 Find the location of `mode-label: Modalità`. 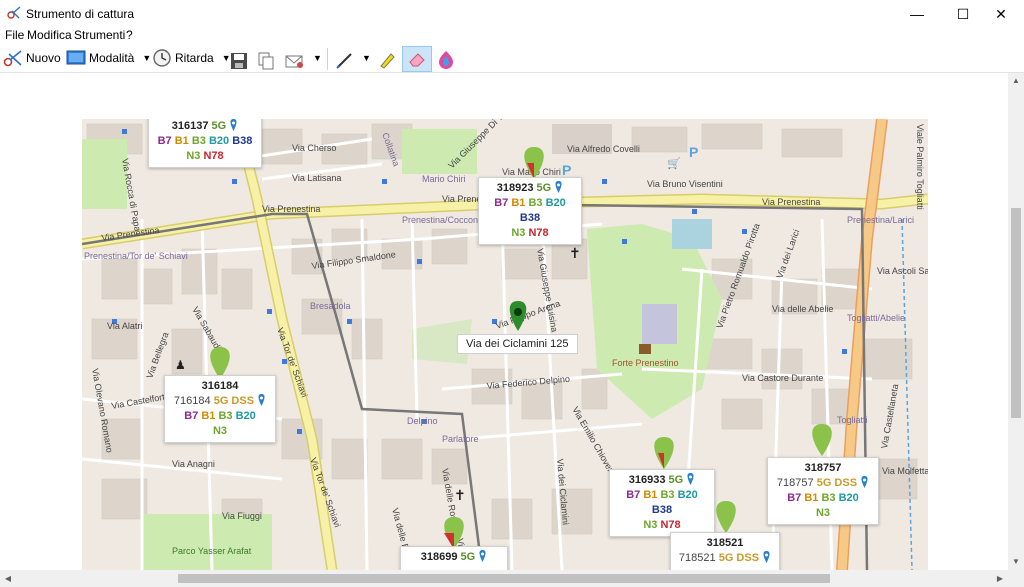

mode-label: Modalità is located at coordinates (112, 58).